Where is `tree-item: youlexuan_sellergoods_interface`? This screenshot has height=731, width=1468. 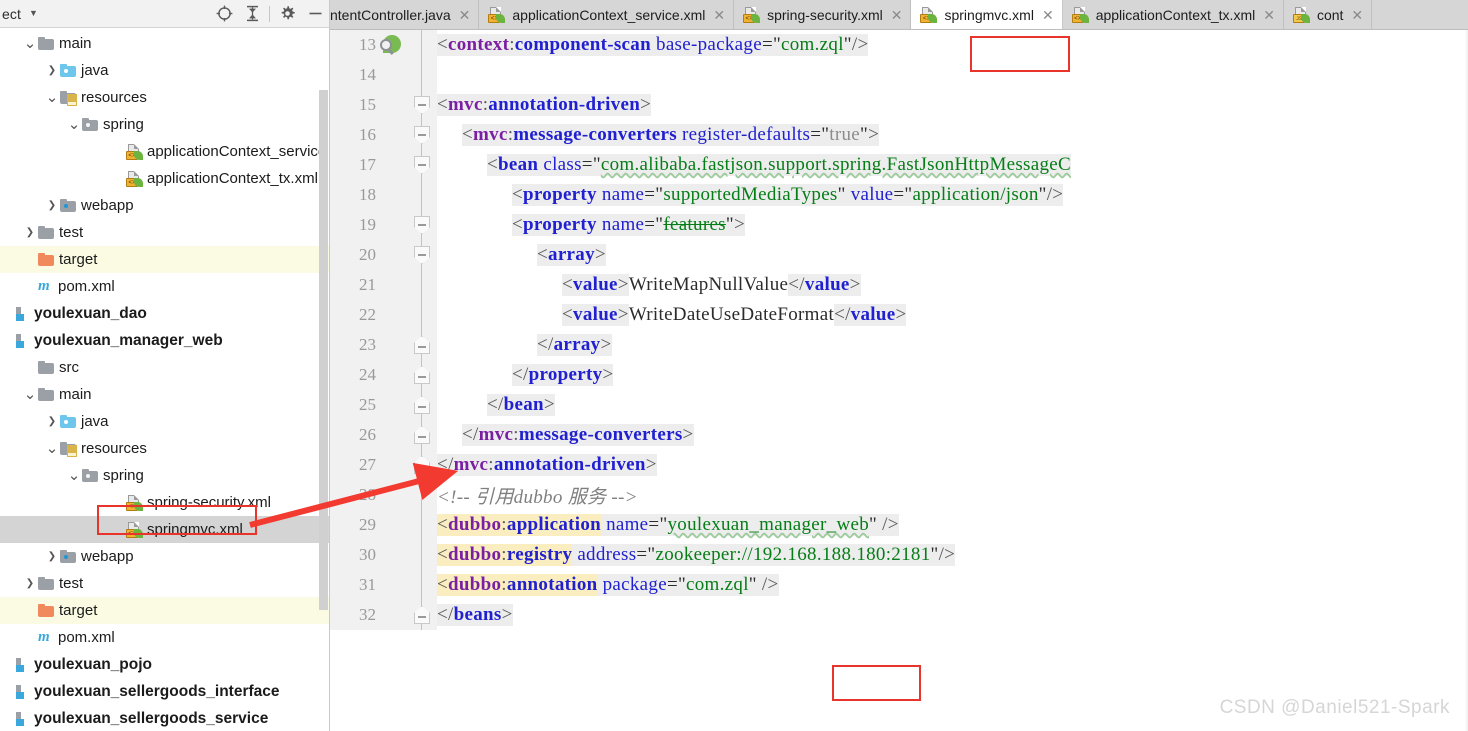
tree-item: youlexuan_sellergoods_interface is located at coordinates (164, 691).